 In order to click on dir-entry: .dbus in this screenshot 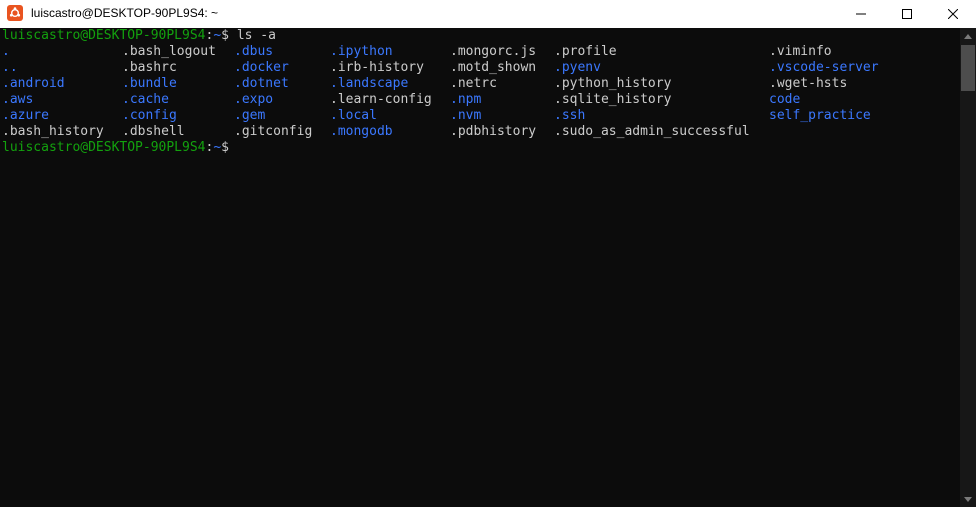, I will do `click(254, 51)`.